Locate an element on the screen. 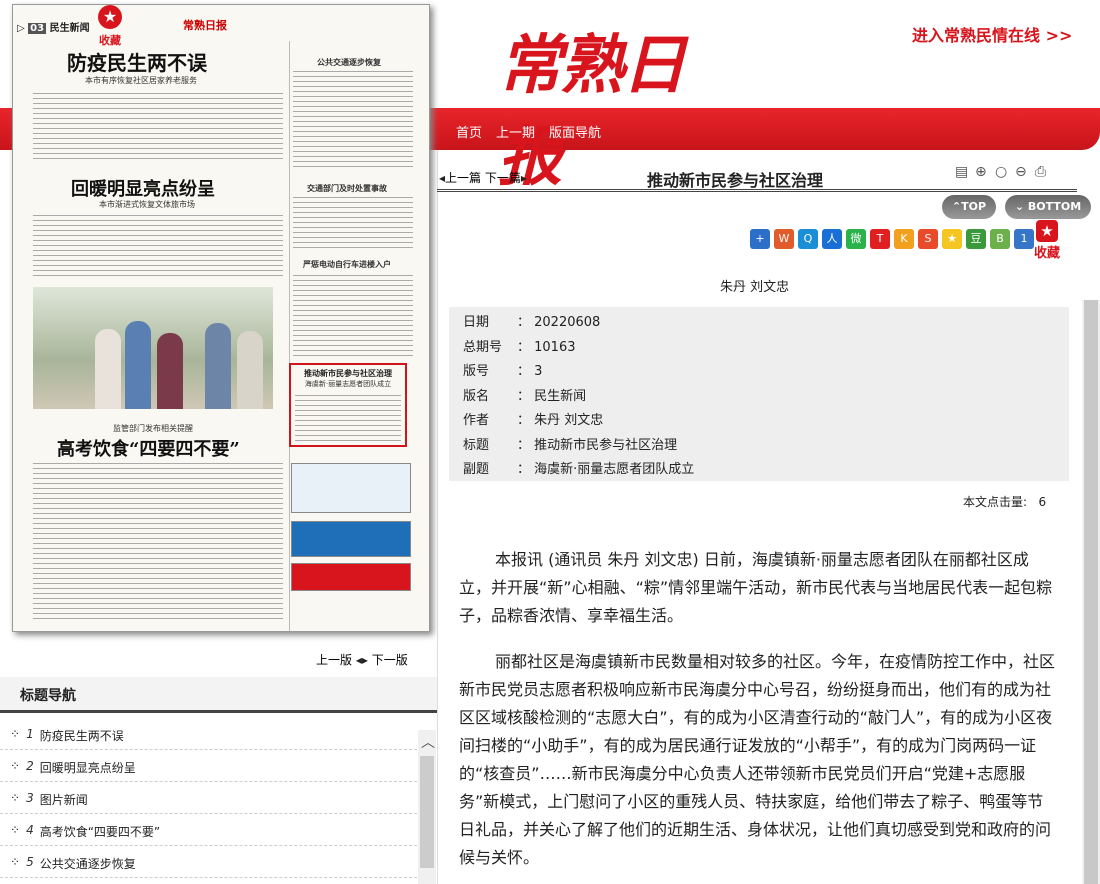 The height and width of the screenshot is (884, 1100). meta-row: 总期号： 10163 is located at coordinates (519, 347).